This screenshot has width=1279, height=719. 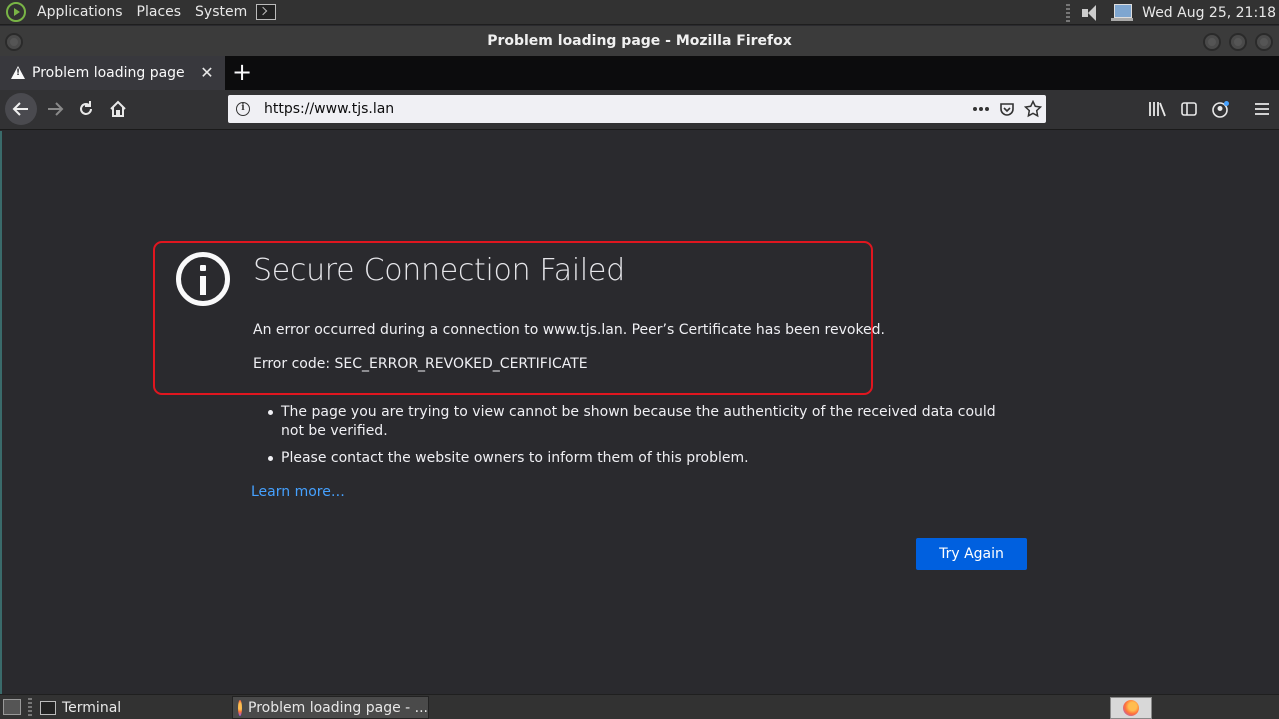 I want to click on tab-problem-loading: Problem loading page ✕, so click(x=112, y=73).